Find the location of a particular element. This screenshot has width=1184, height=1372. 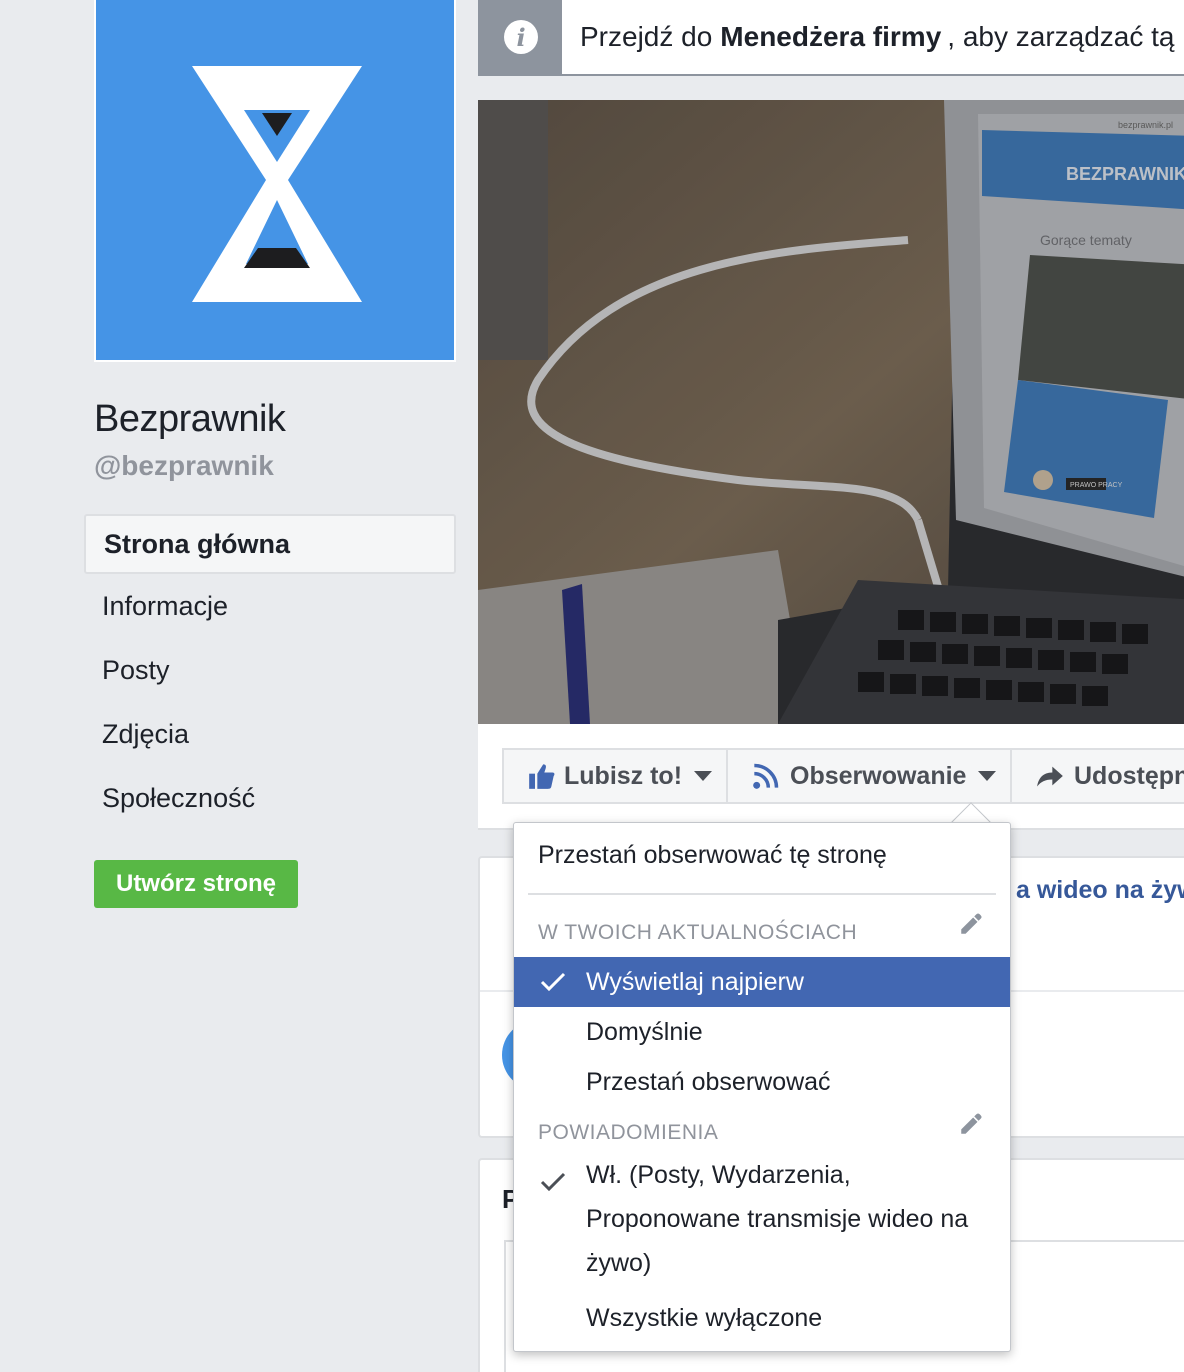

banner-icon-wrap: i is located at coordinates (521, 37).